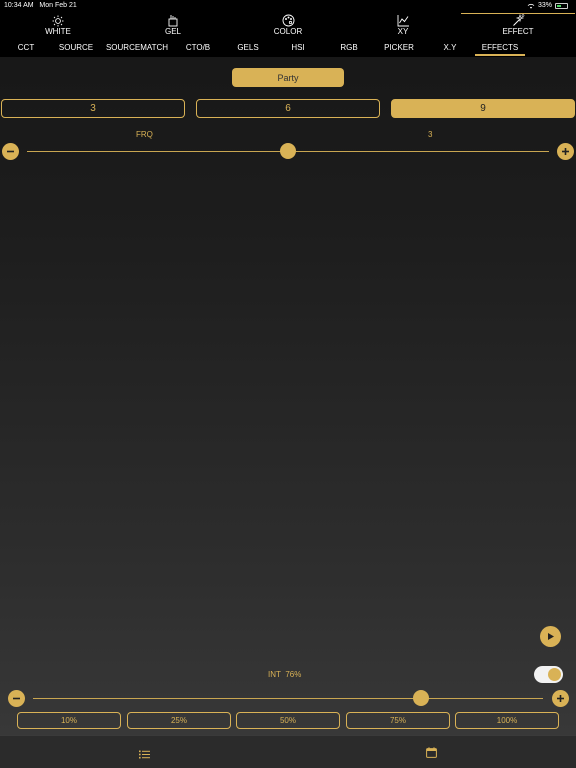  Describe the element at coordinates (69, 720) in the screenshot. I see `intensity-preset-10: 10%` at that location.